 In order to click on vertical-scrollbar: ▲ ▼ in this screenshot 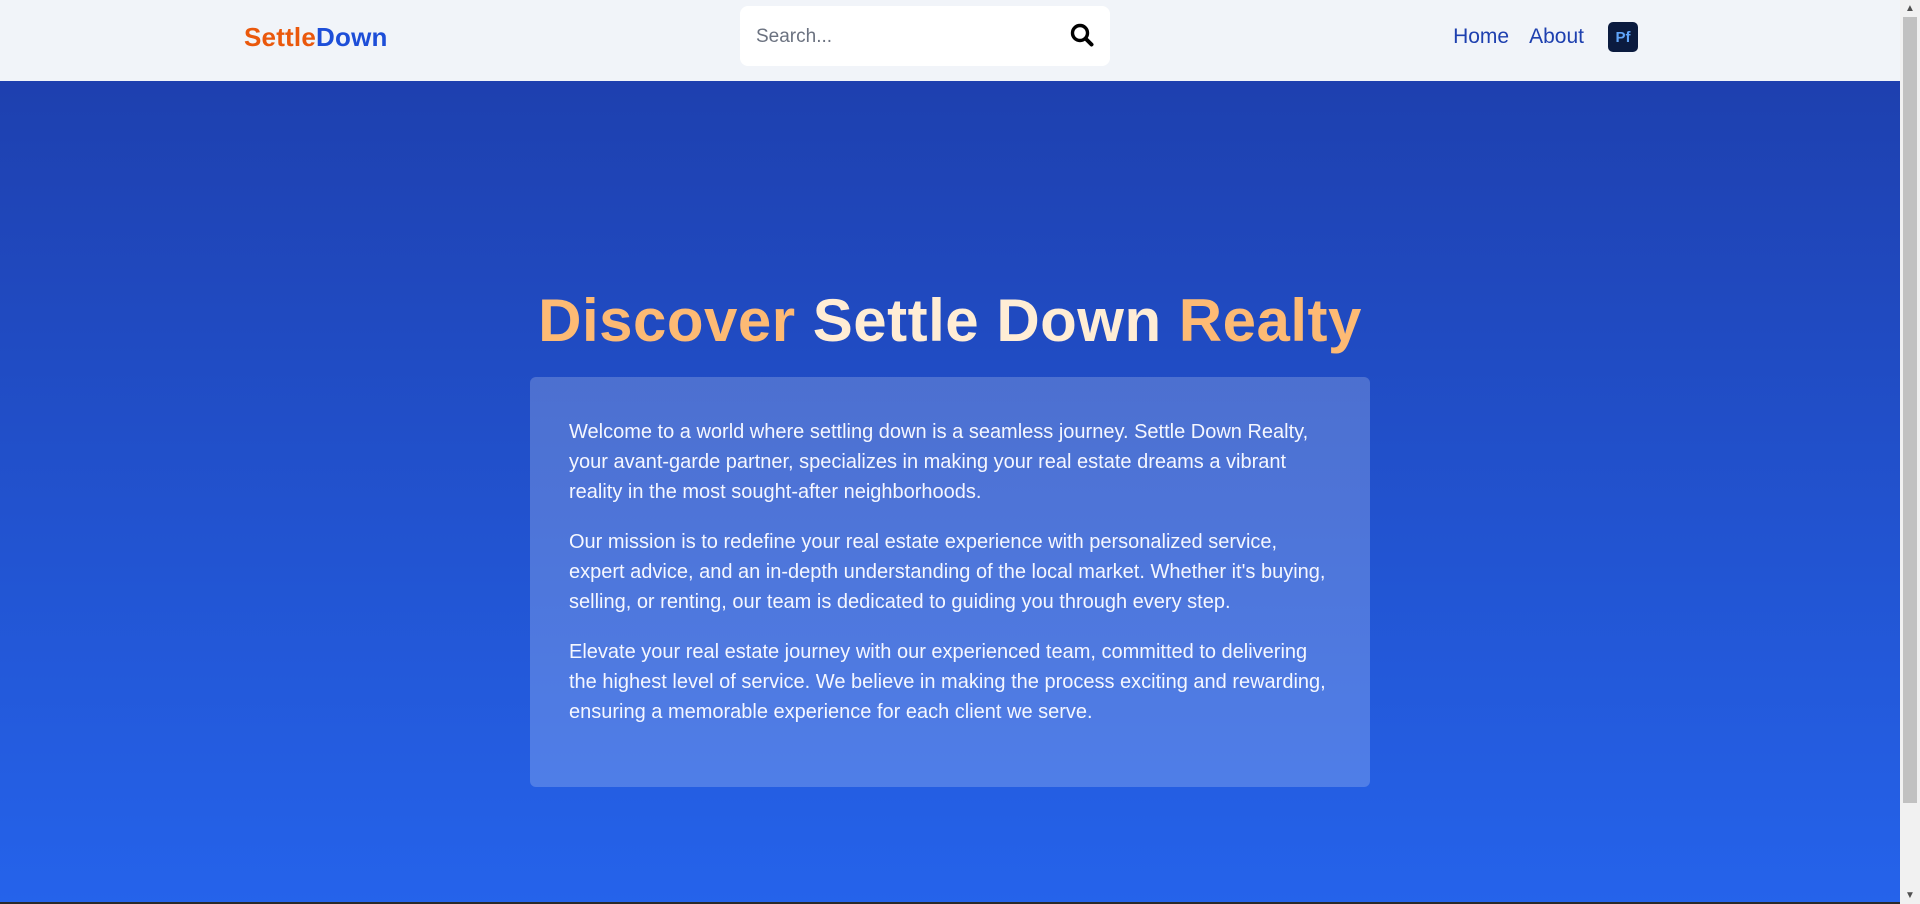, I will do `click(1910, 452)`.